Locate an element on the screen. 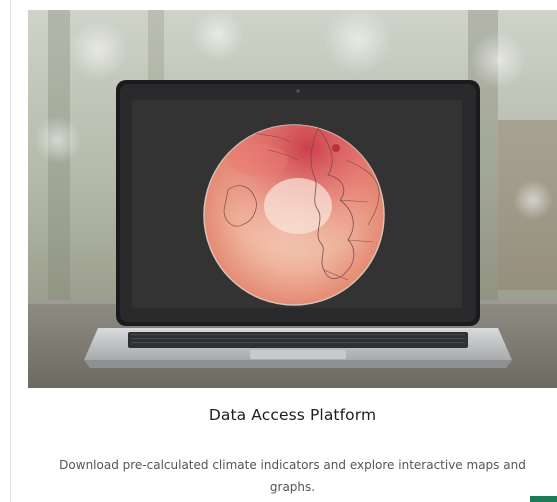  card-title: Data Access Platform is located at coordinates (292, 415).